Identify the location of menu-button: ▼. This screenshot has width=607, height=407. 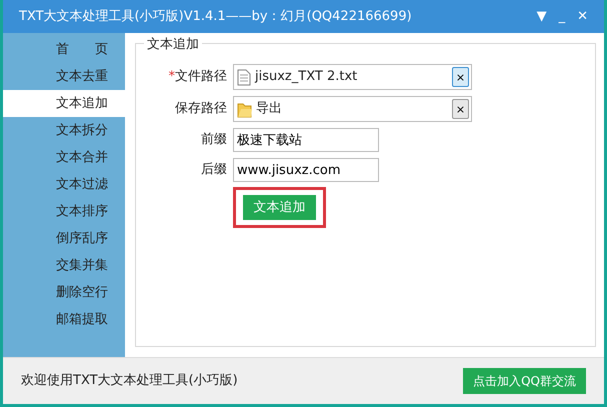
(541, 16).